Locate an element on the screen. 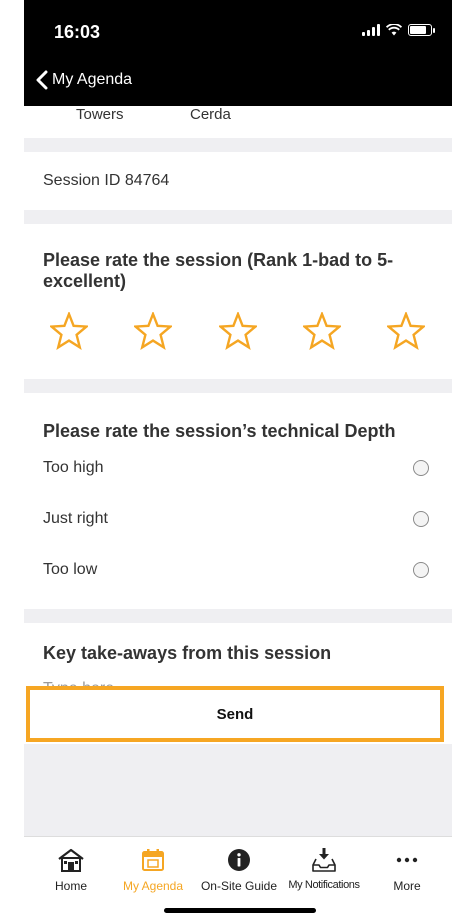 This screenshot has height=920, width=452. tab-label: My Notifications is located at coordinates (324, 885).